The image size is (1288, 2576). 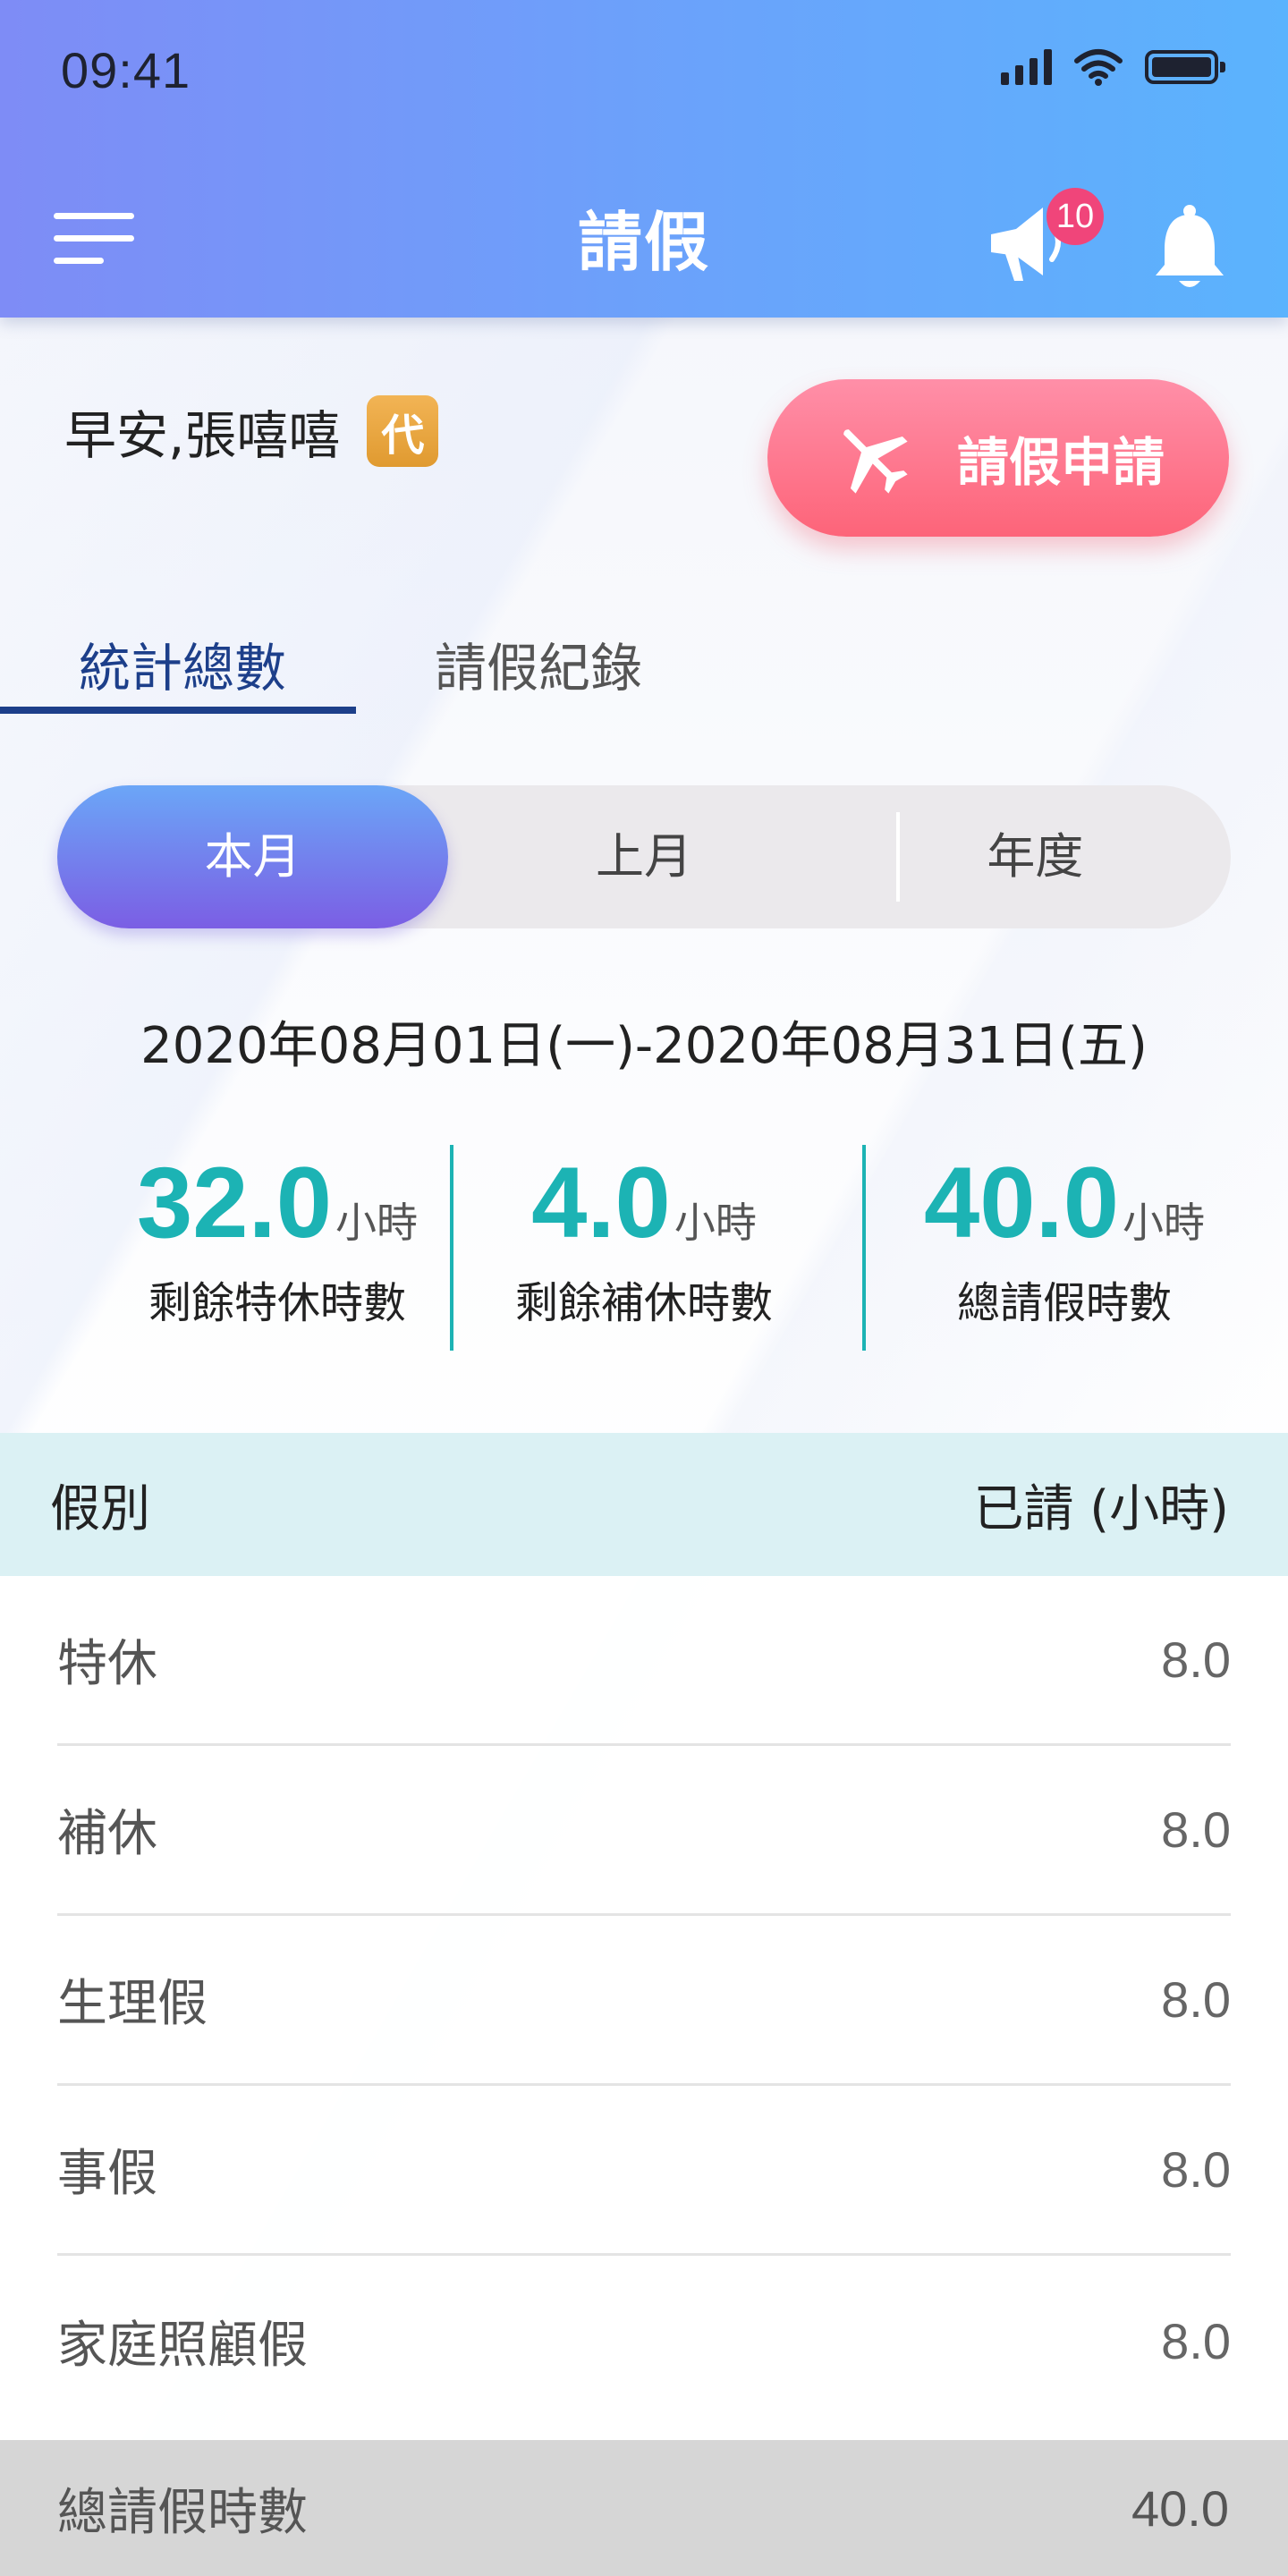 What do you see at coordinates (107, 1834) in the screenshot?
I see `leave-type: 補休` at bounding box center [107, 1834].